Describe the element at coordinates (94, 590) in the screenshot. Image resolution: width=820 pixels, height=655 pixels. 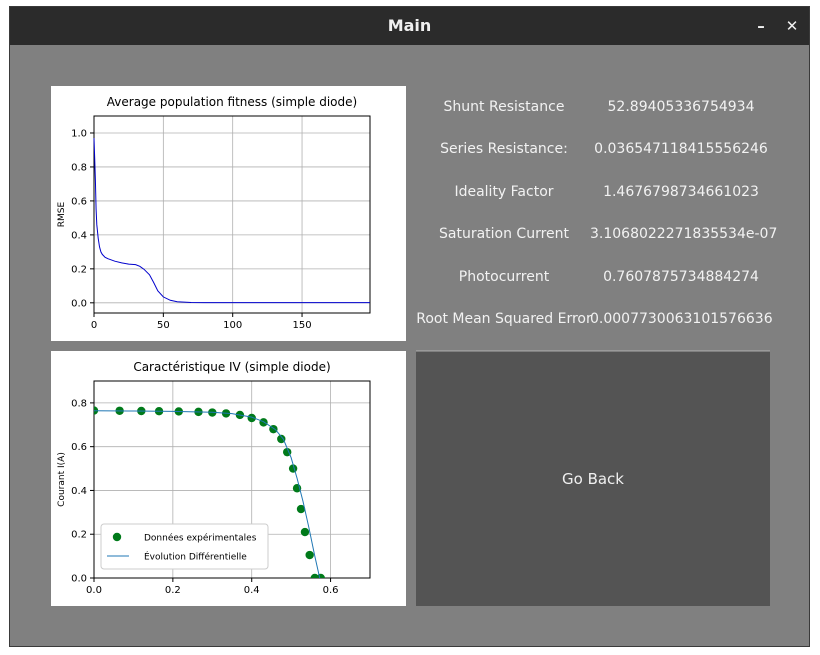
I see `x-tick-label: 0.0` at that location.